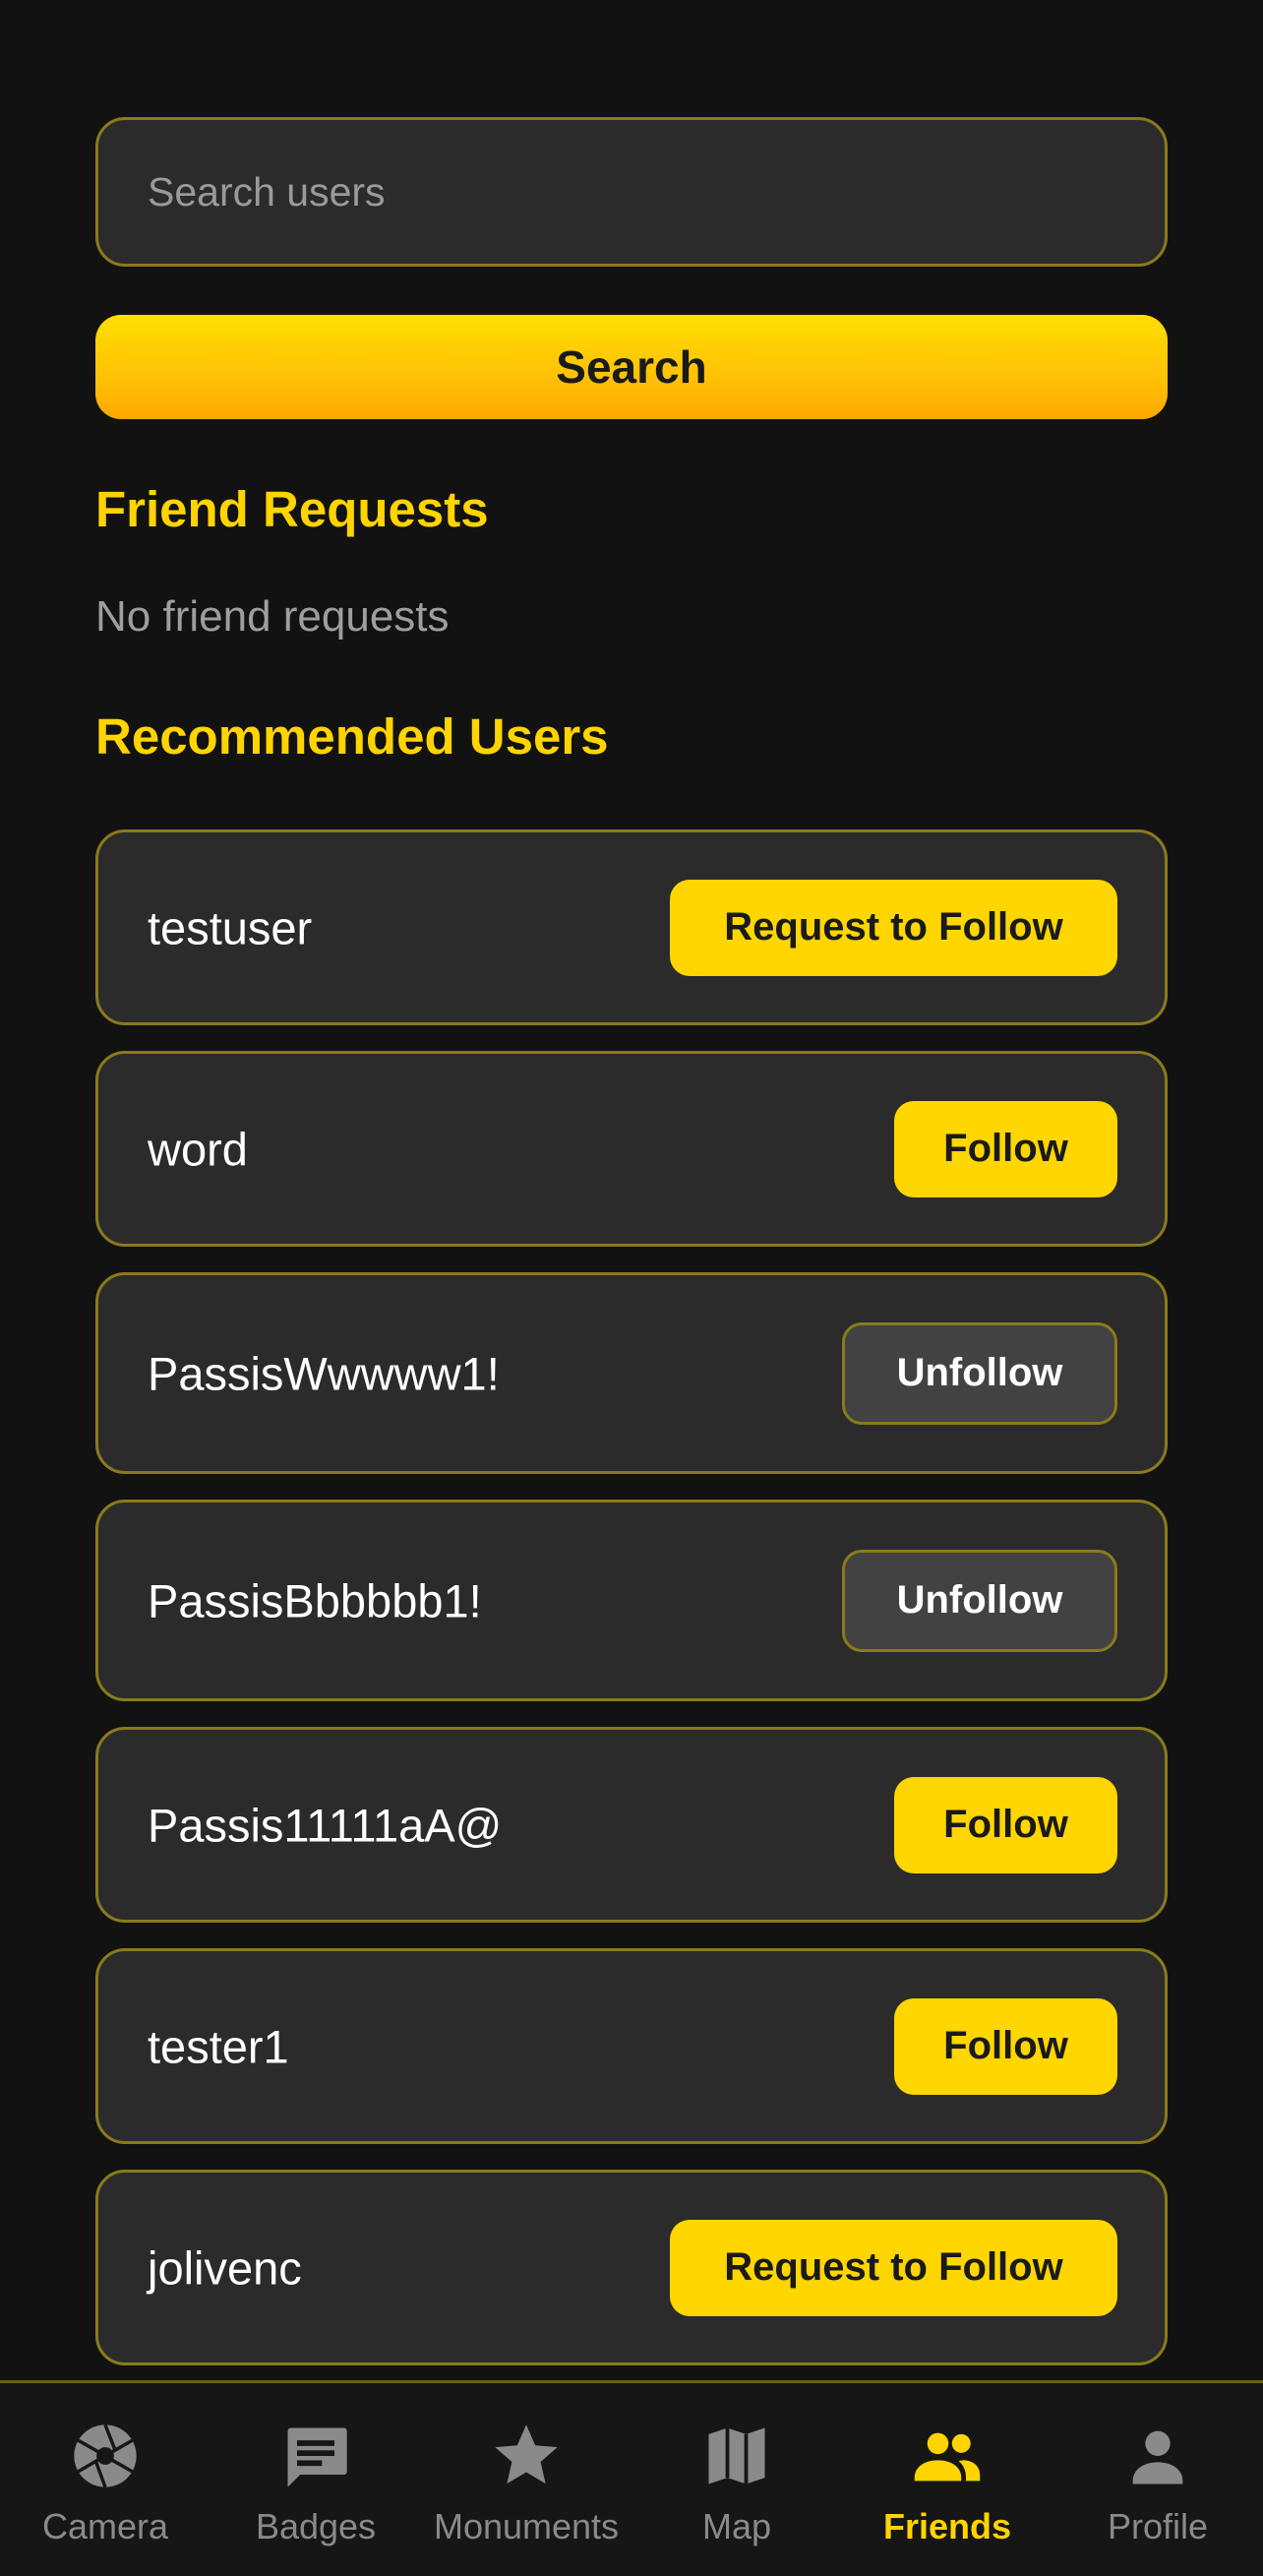  I want to click on message-badge-icon, so click(315, 2456).